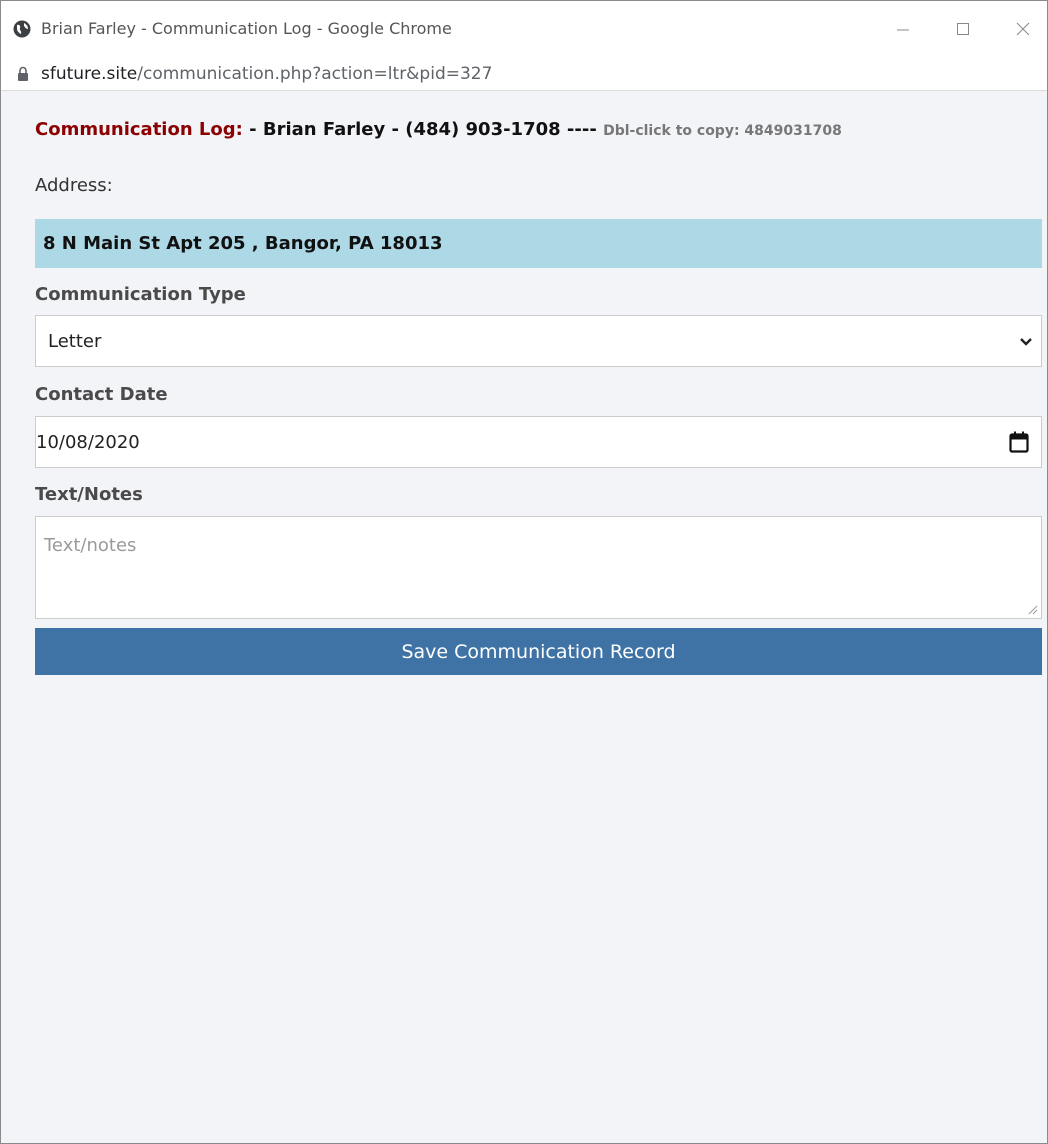 The image size is (1048, 1144). Describe the element at coordinates (538, 651) in the screenshot. I see `save-communication-button: Save Communication Record` at that location.